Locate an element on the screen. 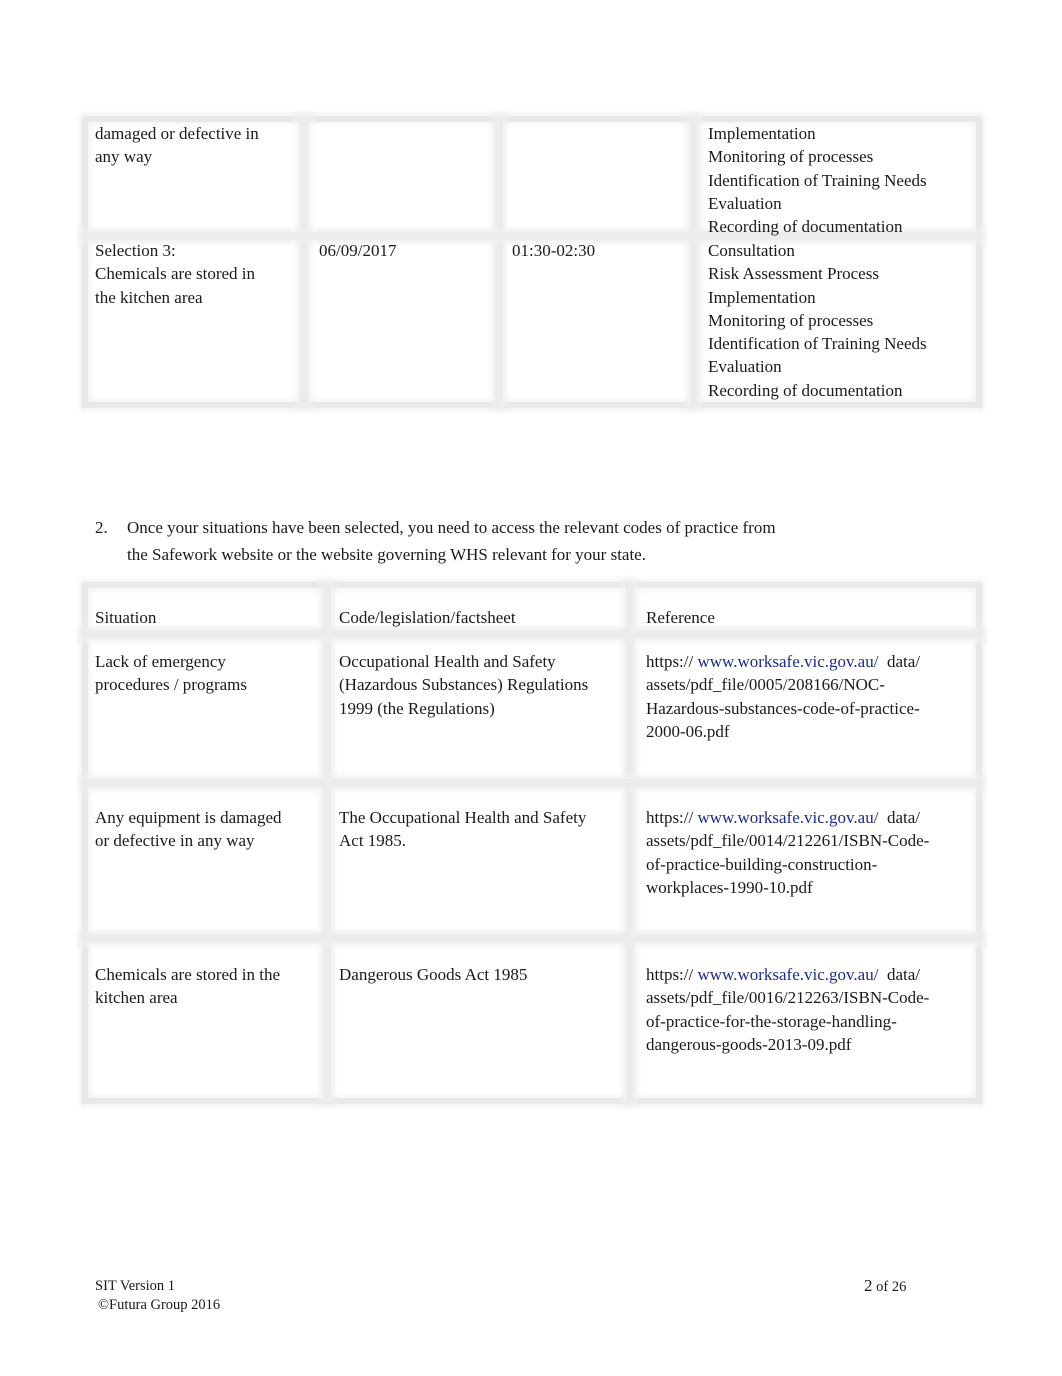  situation-cell: Chemicals are stored in the kitchen area is located at coordinates (188, 986).